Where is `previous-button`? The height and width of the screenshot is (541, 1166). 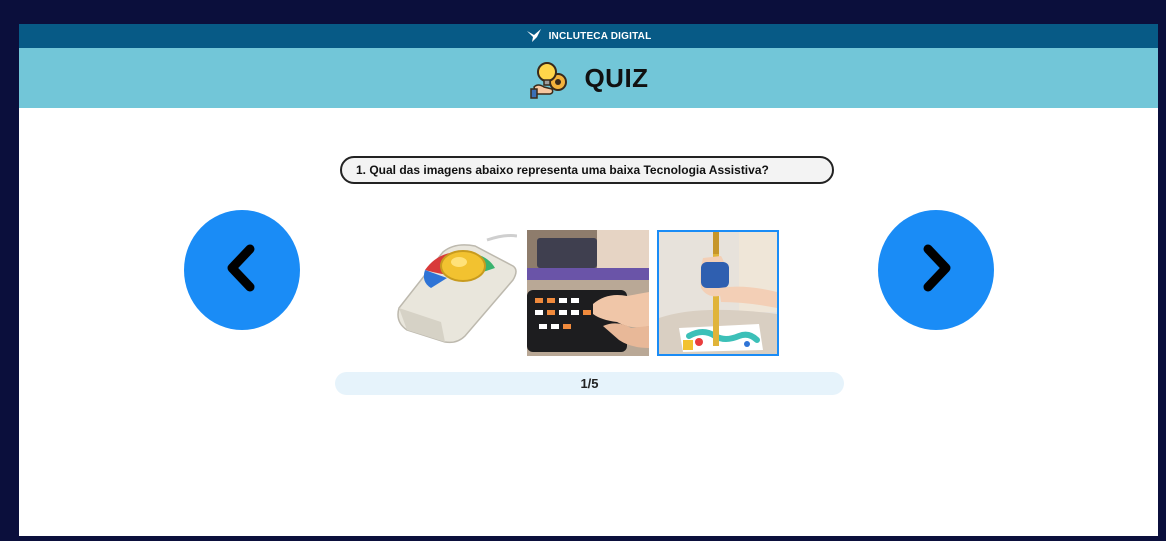 previous-button is located at coordinates (242, 270).